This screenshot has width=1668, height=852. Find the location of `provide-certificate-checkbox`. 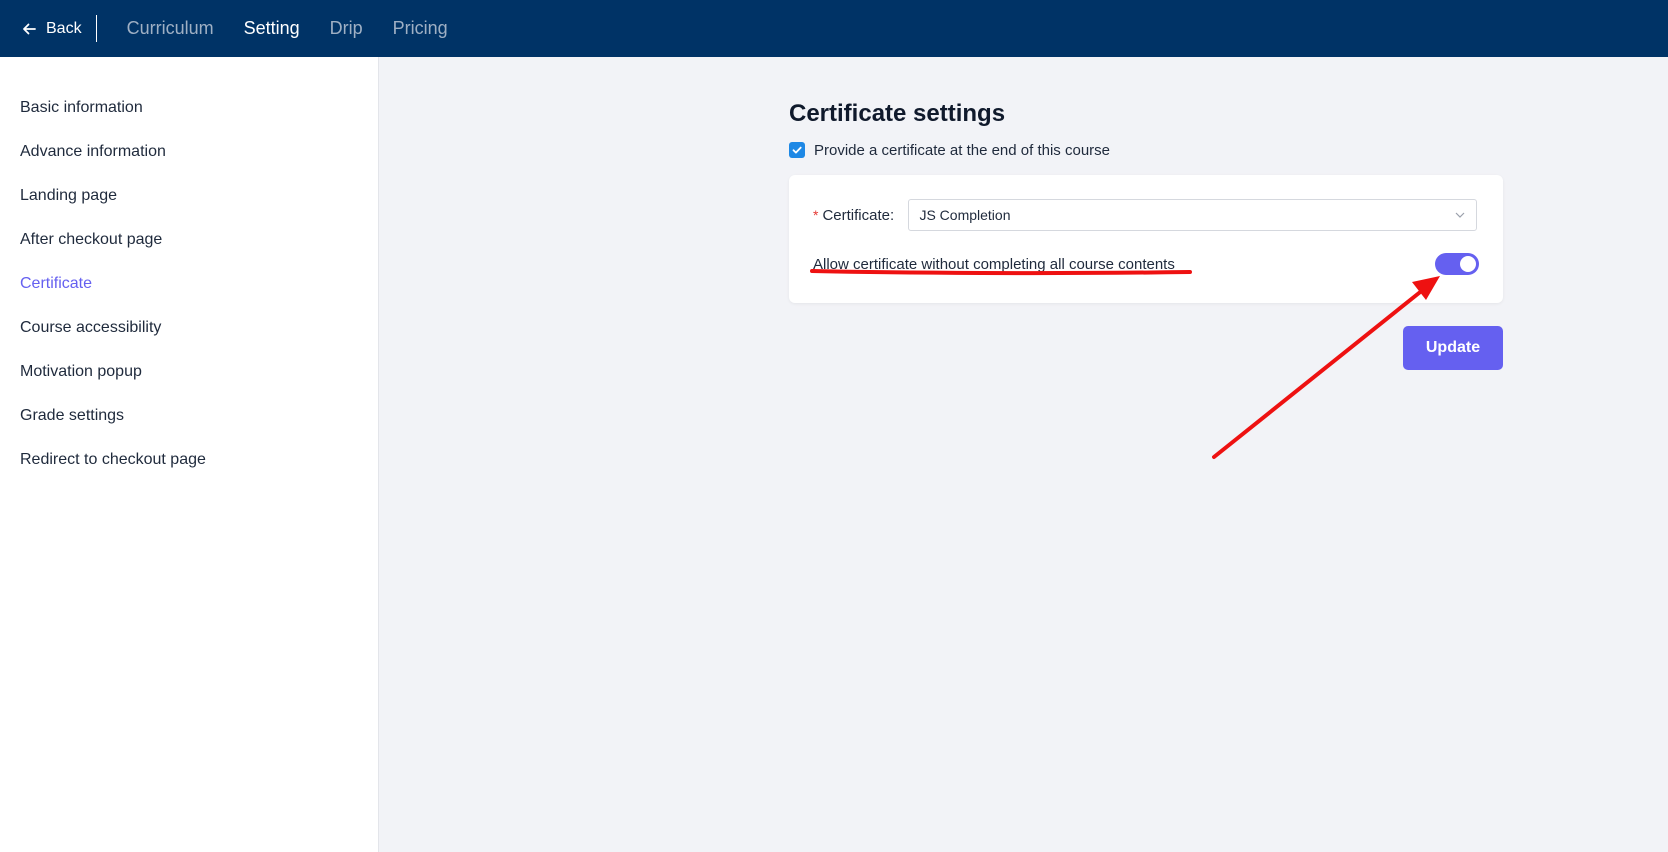

provide-certificate-checkbox is located at coordinates (797, 150).